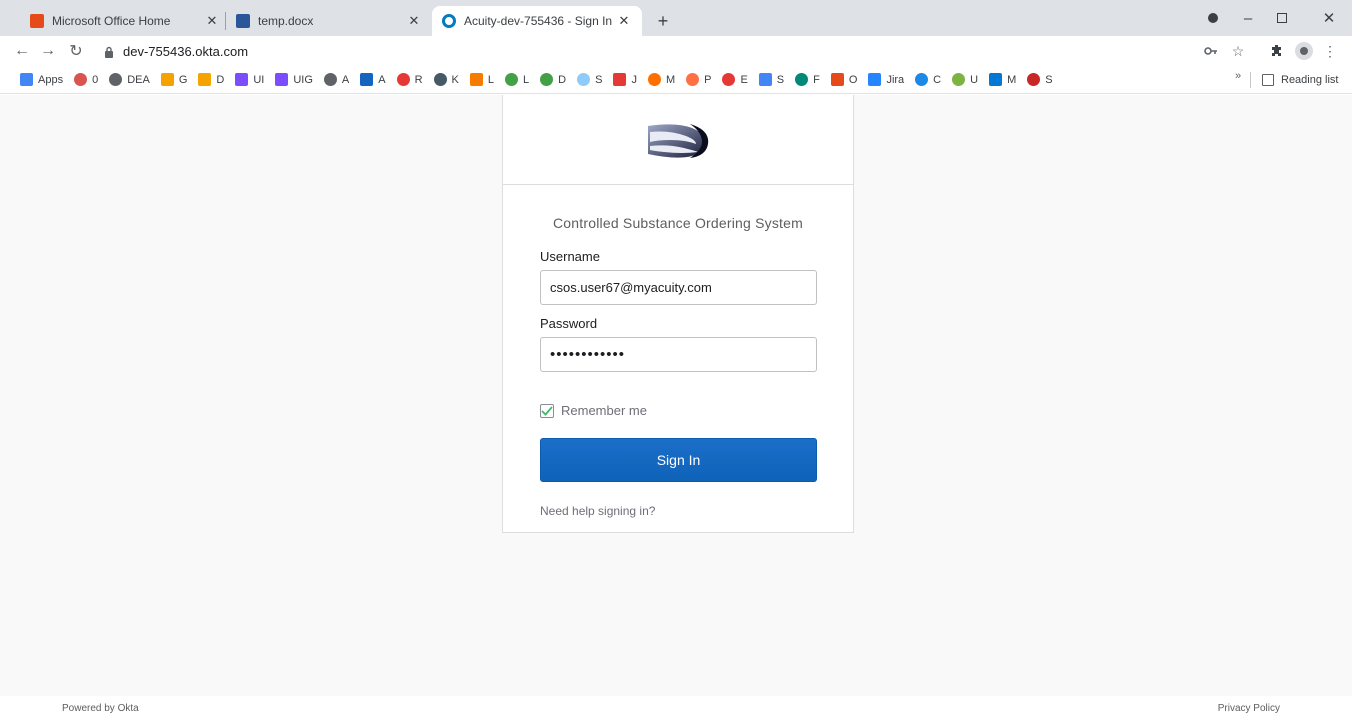 This screenshot has height=719, width=1352. Describe the element at coordinates (698, 80) in the screenshot. I see `bookmark-item: P` at that location.